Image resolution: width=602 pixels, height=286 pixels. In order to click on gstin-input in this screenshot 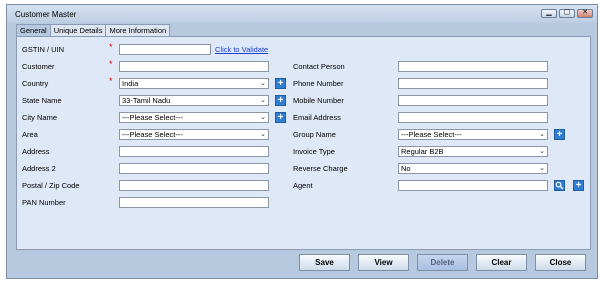, I will do `click(165, 49)`.